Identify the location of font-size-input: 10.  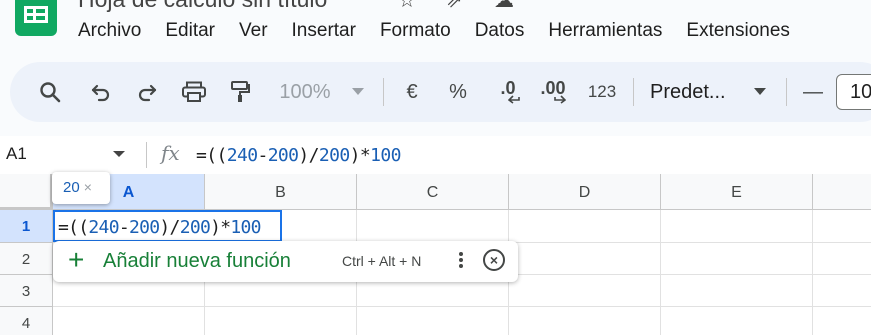
(853, 92).